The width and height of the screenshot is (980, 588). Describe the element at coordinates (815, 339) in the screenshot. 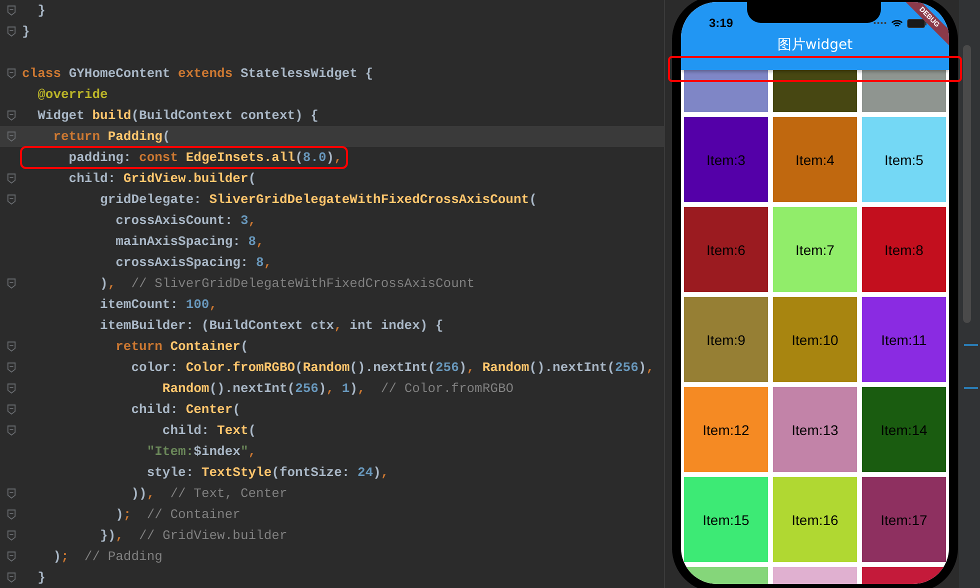

I see `grid-tile: Item:10` at that location.